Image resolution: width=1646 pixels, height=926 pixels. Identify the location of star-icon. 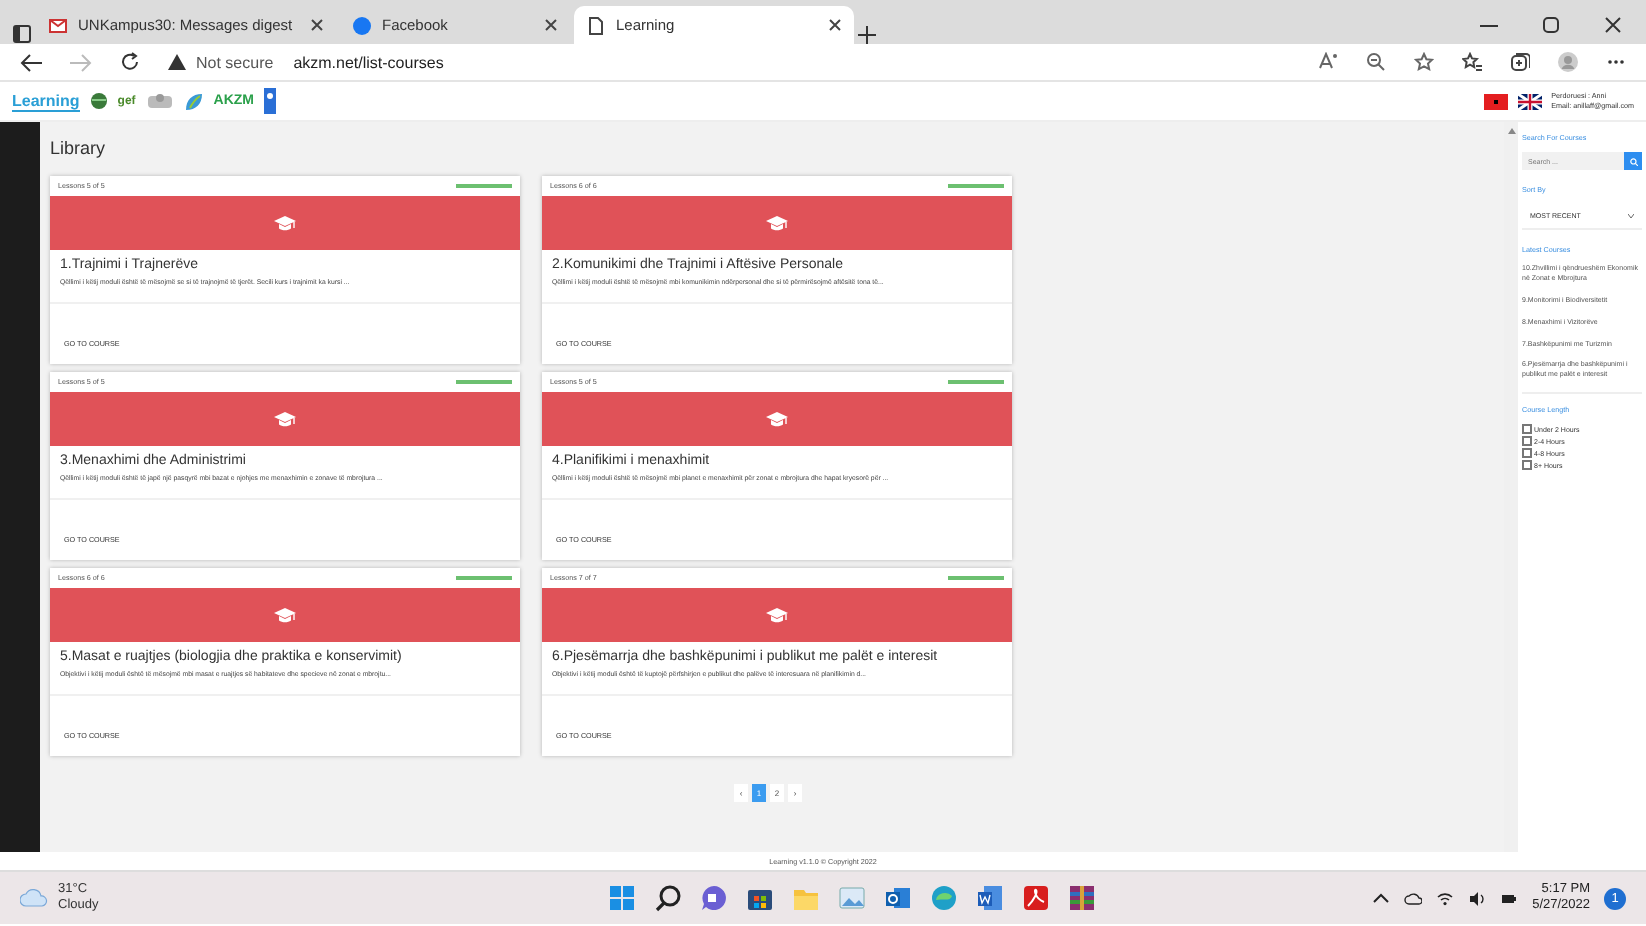
(1424, 62).